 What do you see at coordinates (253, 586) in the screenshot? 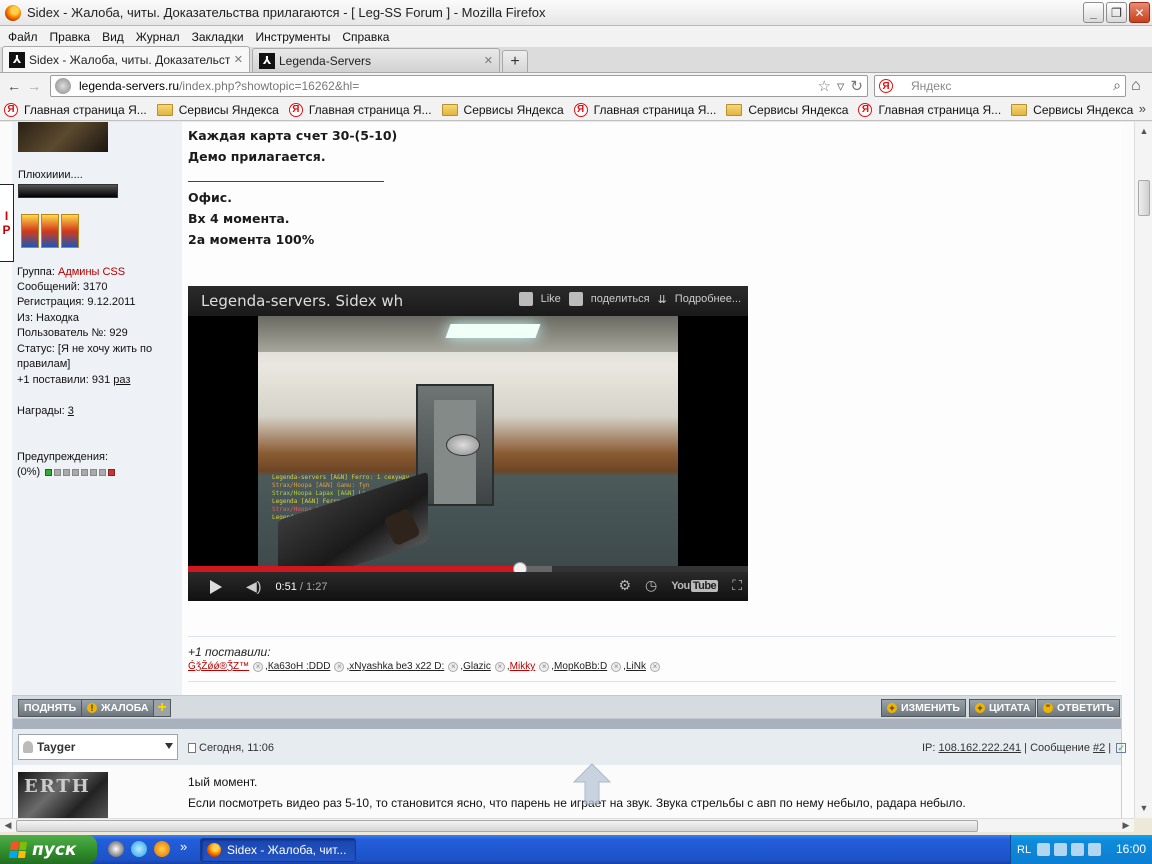
I see `volume-icon: ◀)` at bounding box center [253, 586].